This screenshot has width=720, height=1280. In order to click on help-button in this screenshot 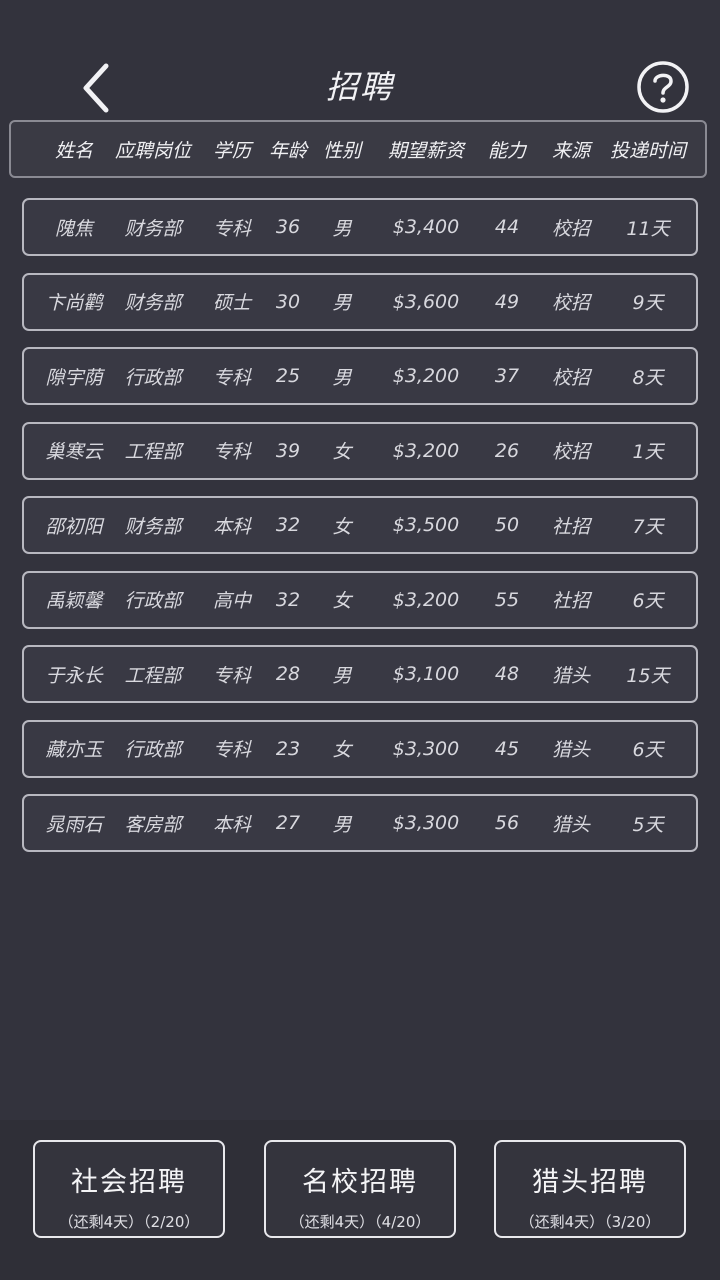, I will do `click(663, 87)`.